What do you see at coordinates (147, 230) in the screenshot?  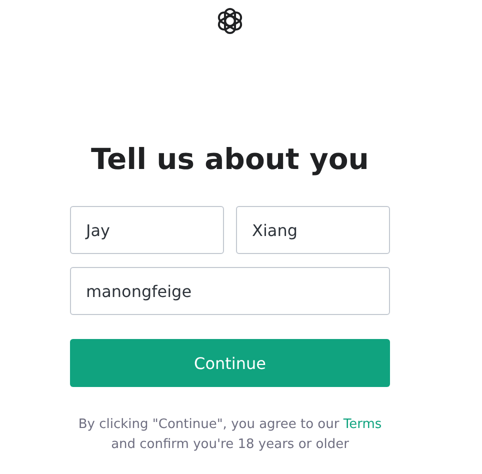 I see `text-field: Jay` at bounding box center [147, 230].